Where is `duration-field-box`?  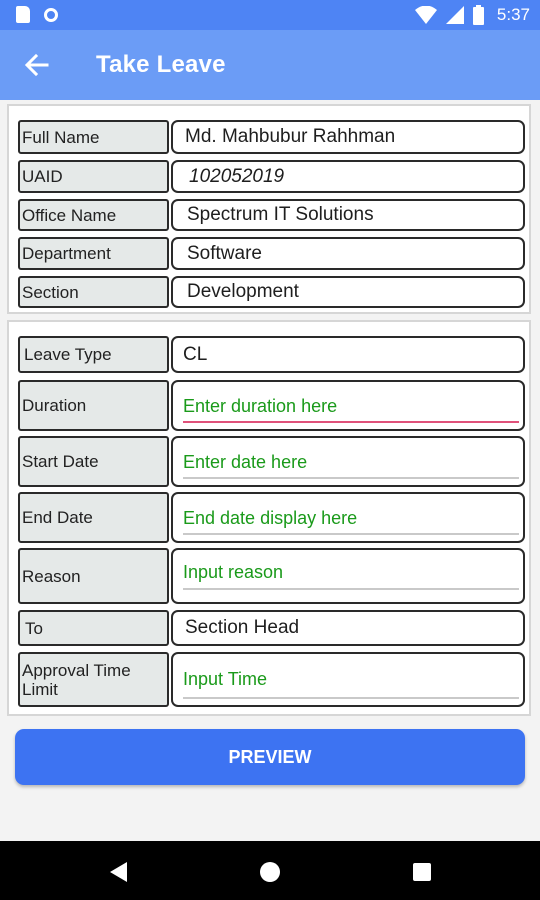 duration-field-box is located at coordinates (348, 405).